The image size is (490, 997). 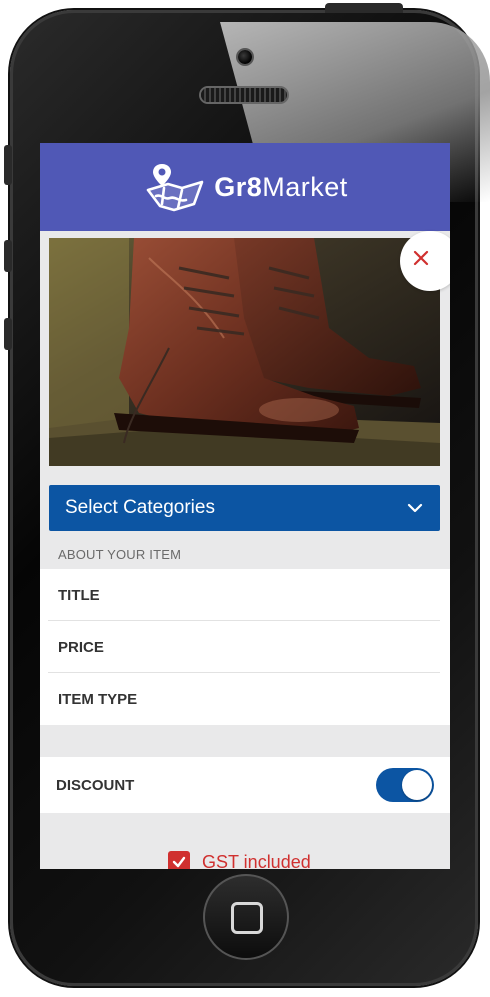 I want to click on home-square-icon, so click(x=247, y=918).